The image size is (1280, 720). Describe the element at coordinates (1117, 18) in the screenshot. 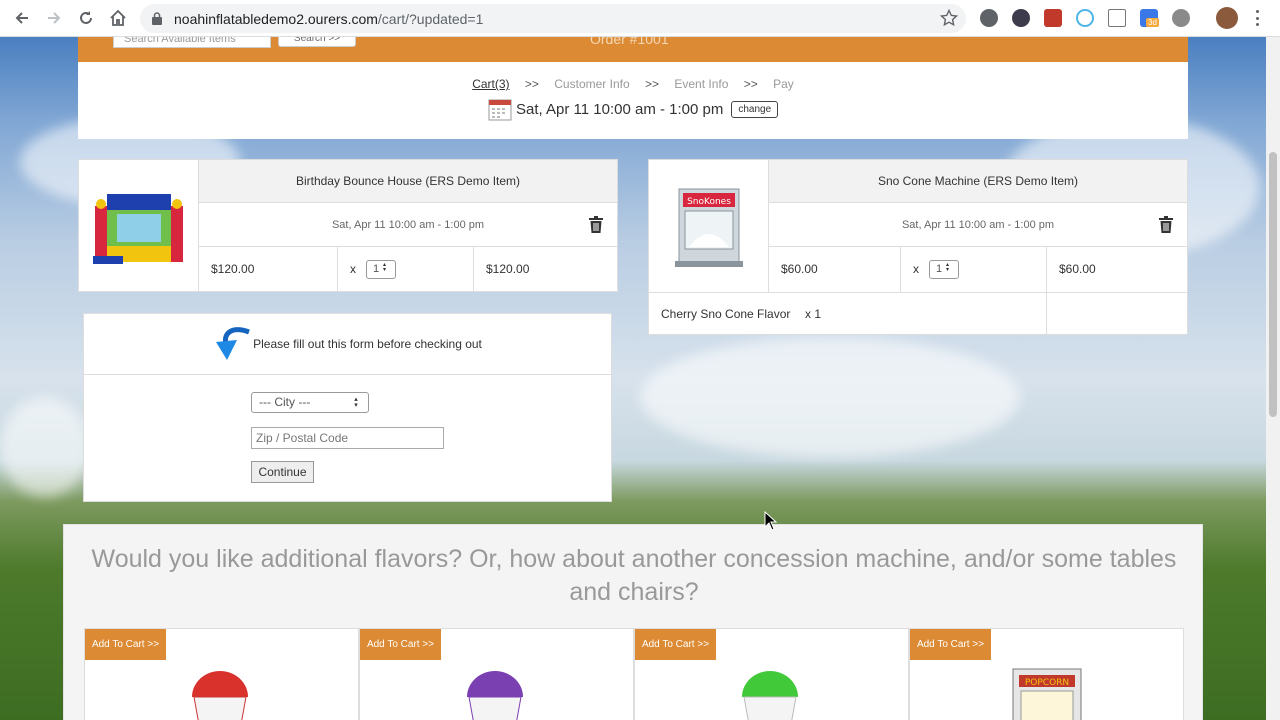

I see `extension-c-icon` at that location.